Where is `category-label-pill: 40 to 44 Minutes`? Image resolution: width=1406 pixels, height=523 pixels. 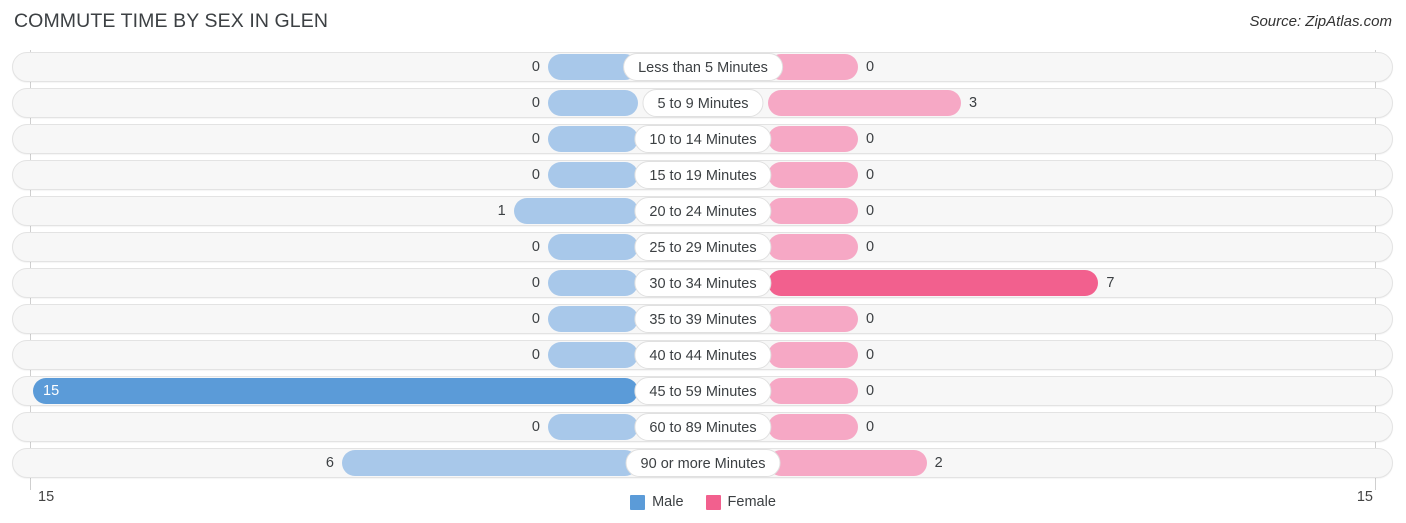
category-label-pill: 40 to 44 Minutes is located at coordinates (703, 355).